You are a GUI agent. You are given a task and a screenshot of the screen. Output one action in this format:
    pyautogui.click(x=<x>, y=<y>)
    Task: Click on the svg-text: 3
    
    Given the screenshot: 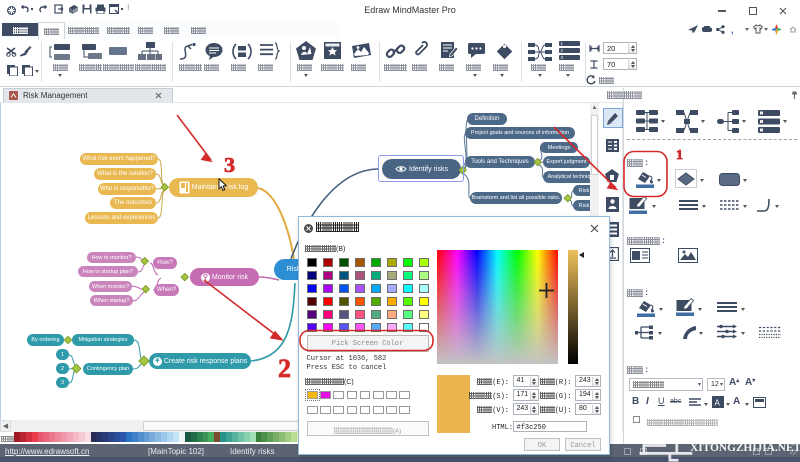 What is the action you would take?
    pyautogui.click(x=229, y=165)
    